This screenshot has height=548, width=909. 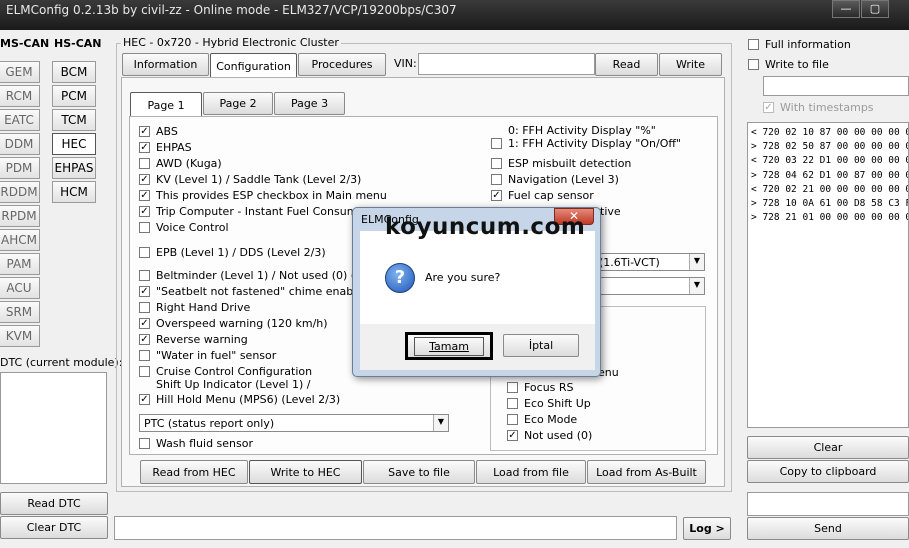 I want to click on checkbox-voice-control: Voice Control, so click(x=184, y=227).